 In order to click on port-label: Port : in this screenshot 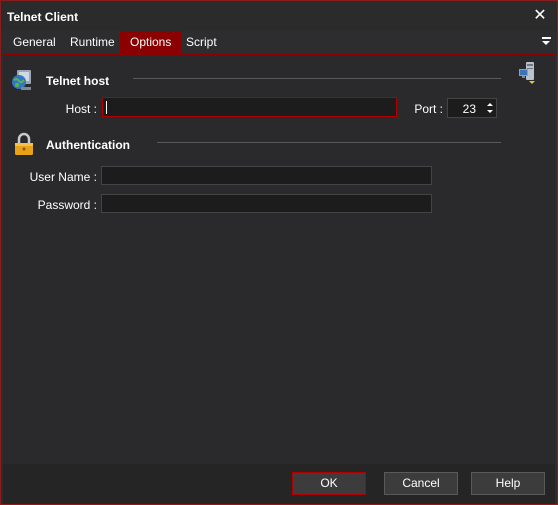, I will do `click(428, 109)`.